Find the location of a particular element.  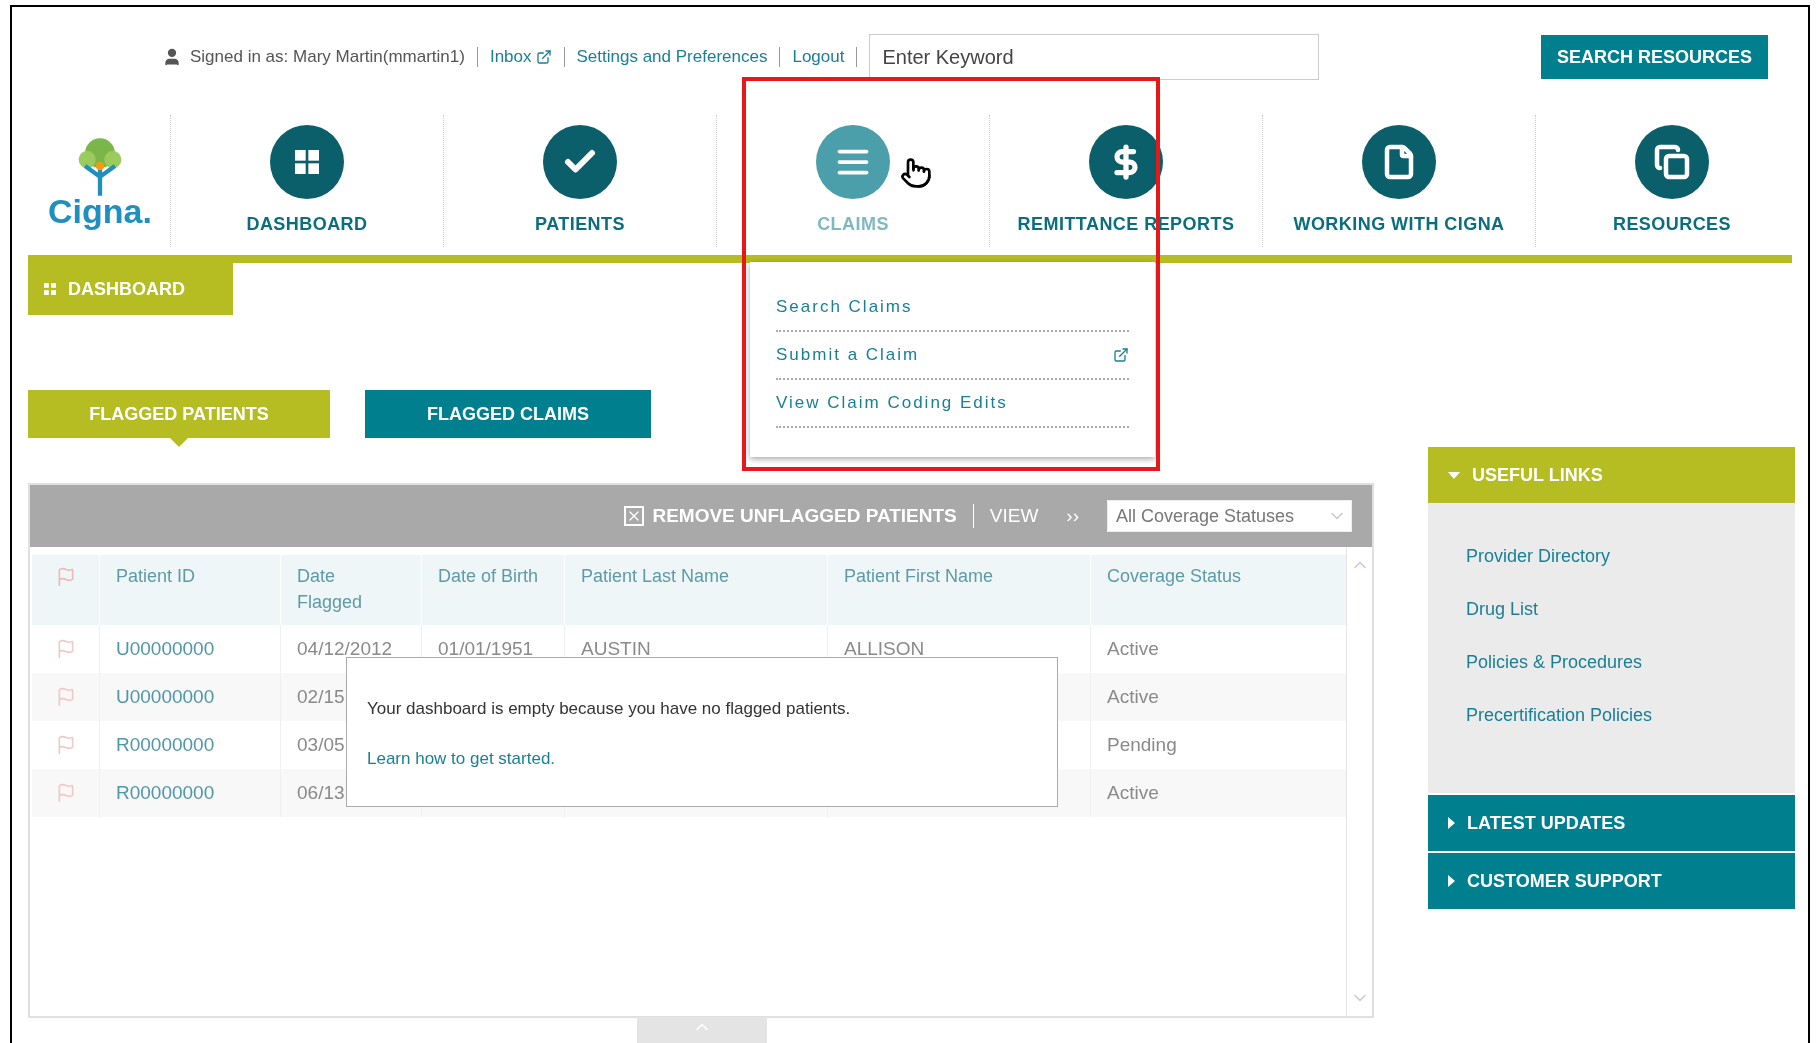

cigna-logo: Cigna. is located at coordinates (100, 181).